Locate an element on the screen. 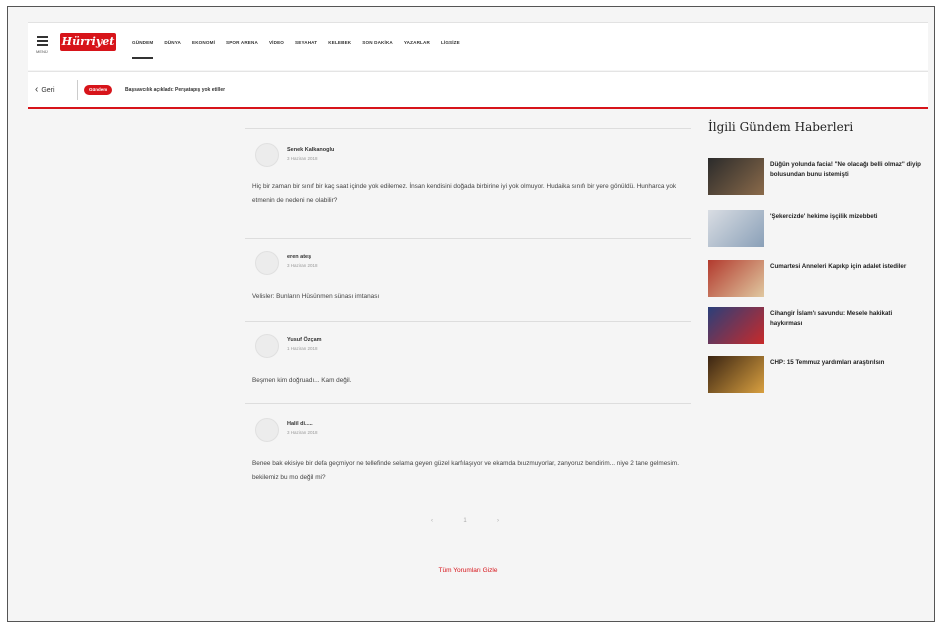  toggle-all-comments-link: Tüm Yorumları Gizle is located at coordinates (468, 570).